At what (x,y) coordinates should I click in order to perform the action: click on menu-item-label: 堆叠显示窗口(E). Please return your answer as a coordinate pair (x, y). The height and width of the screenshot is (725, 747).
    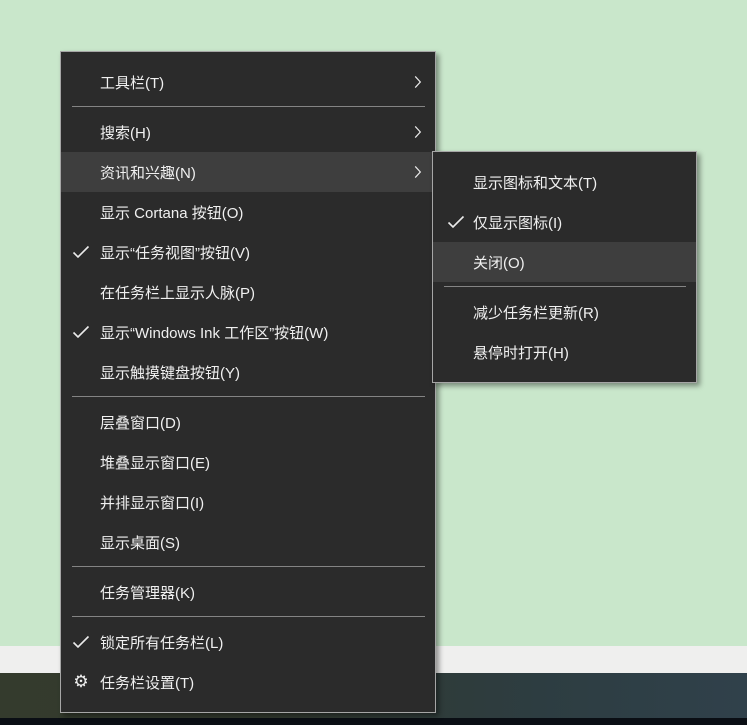
    Looking at the image, I should click on (155, 463).